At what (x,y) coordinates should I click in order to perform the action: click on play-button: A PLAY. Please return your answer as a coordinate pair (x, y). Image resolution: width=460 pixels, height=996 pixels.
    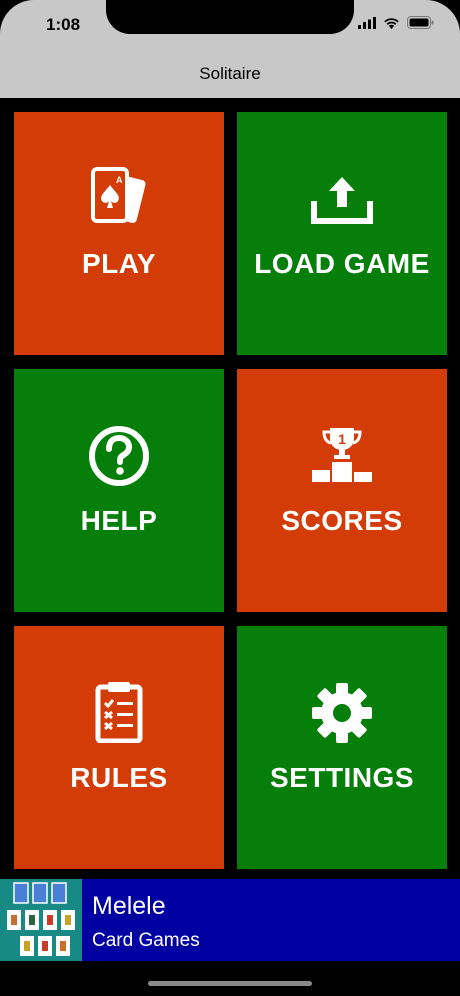
    Looking at the image, I should click on (119, 233).